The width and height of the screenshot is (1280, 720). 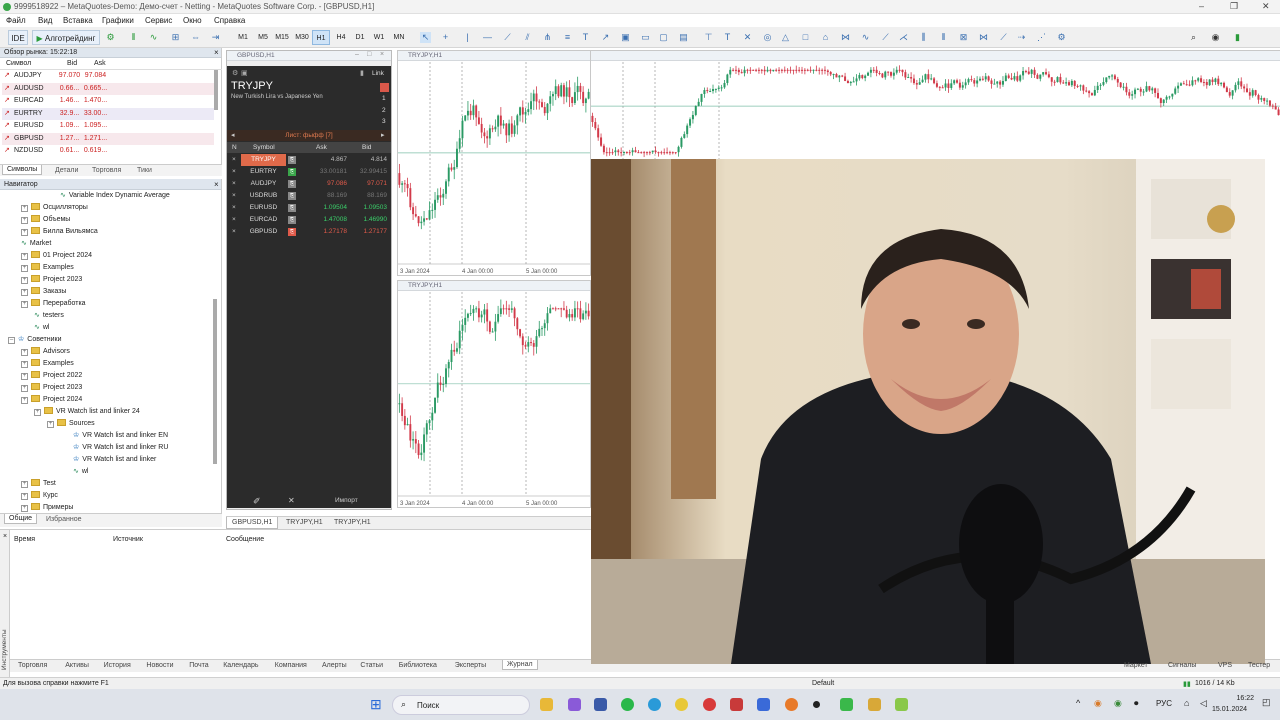 What do you see at coordinates (767, 37) in the screenshot?
I see `ellipse-icon: ◎` at bounding box center [767, 37].